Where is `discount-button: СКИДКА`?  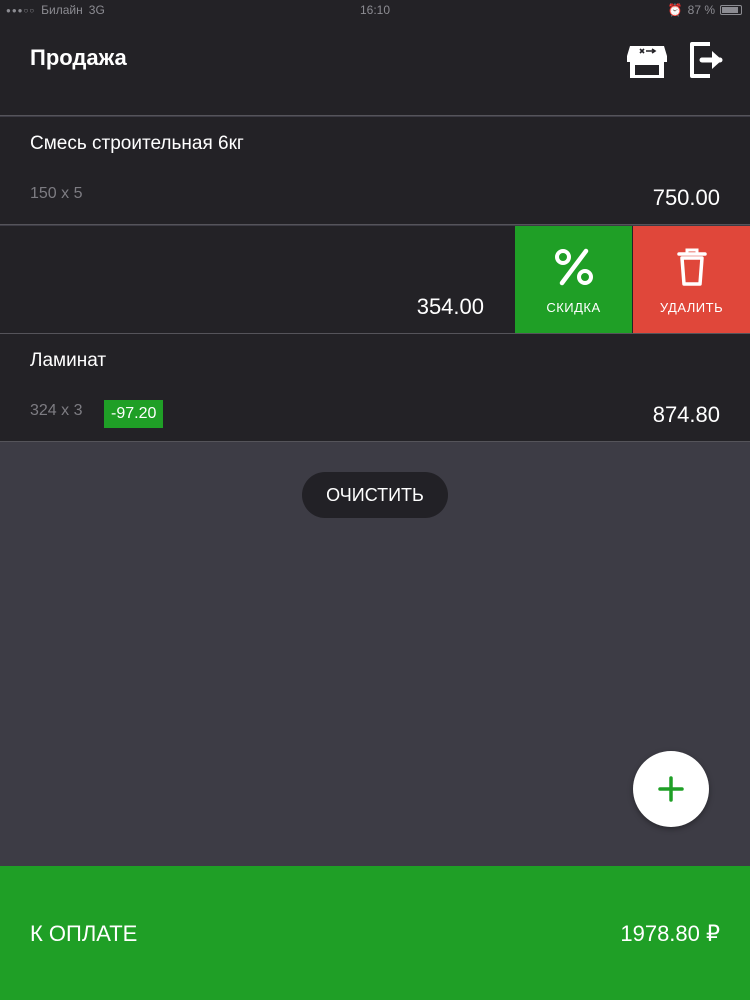 discount-button: СКИДКА is located at coordinates (573, 279).